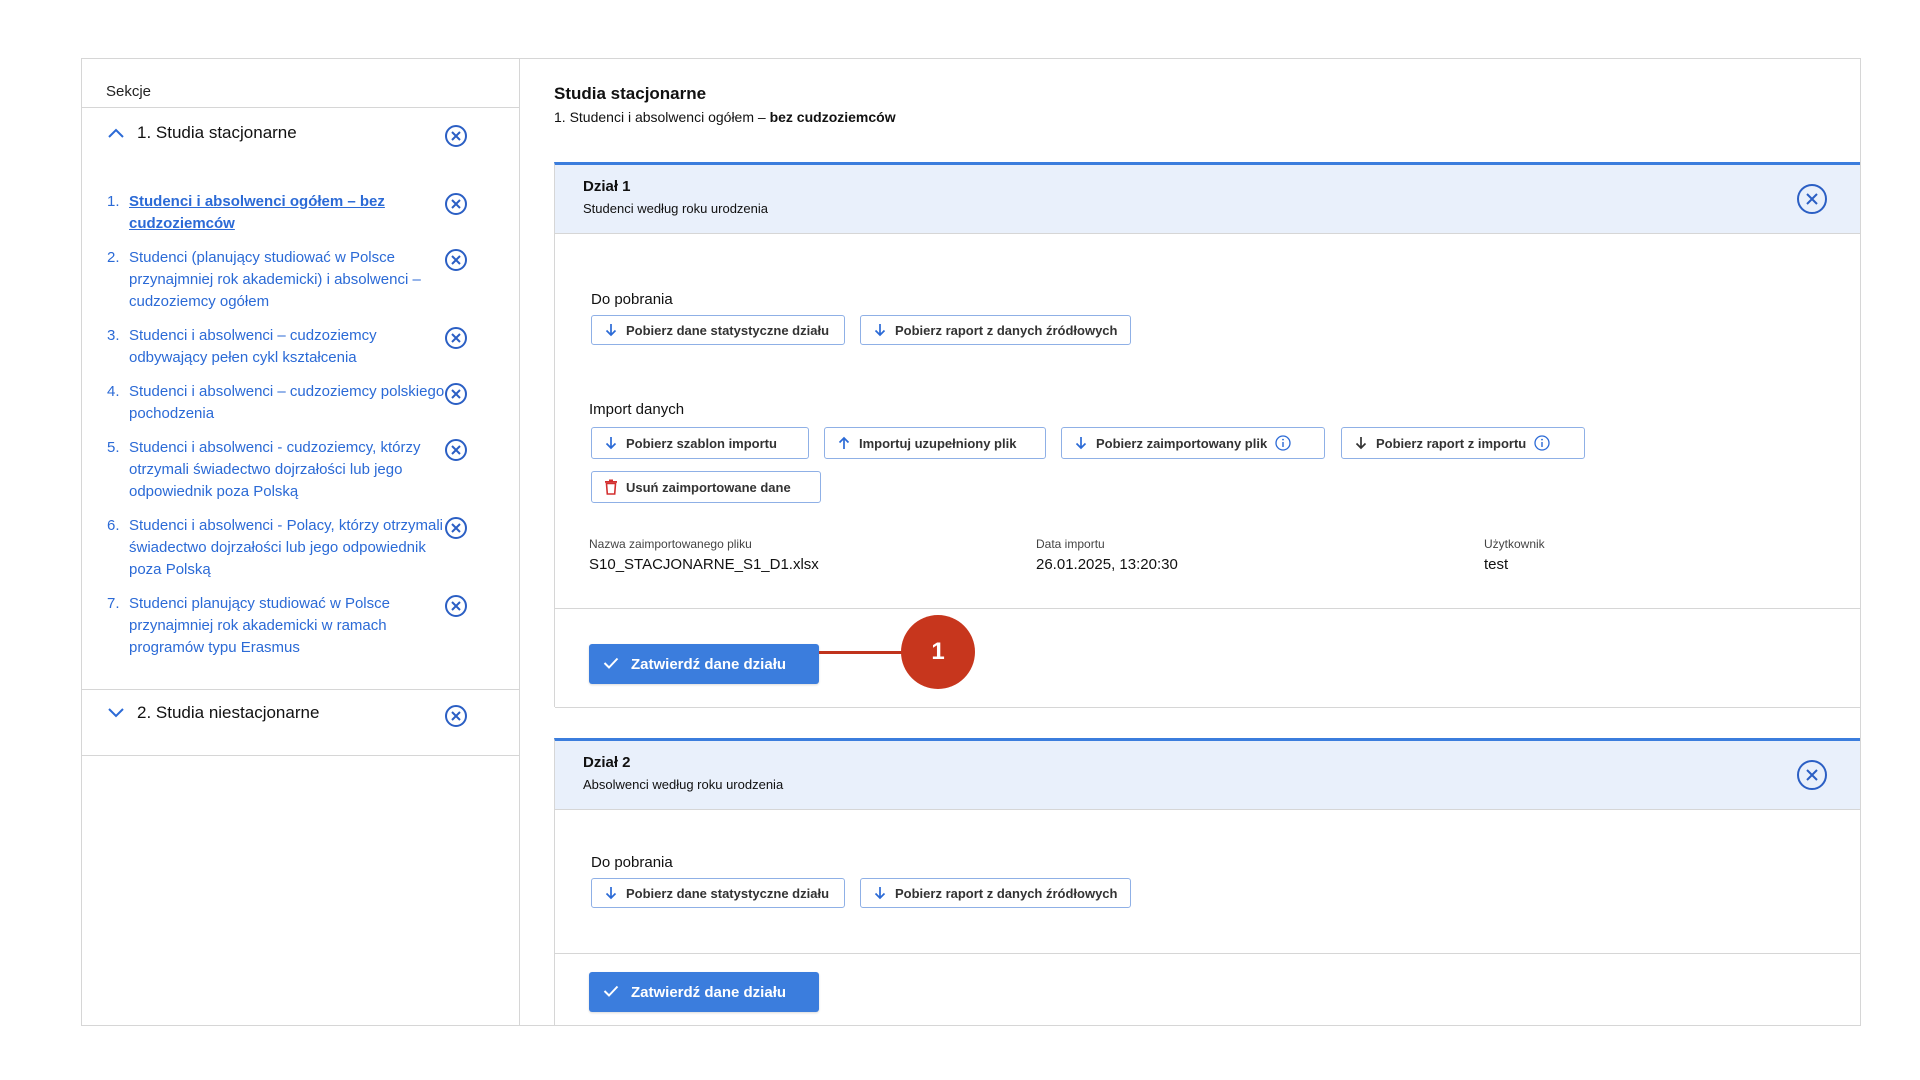  What do you see at coordinates (116, 133) in the screenshot?
I see `chevron-up-icon` at bounding box center [116, 133].